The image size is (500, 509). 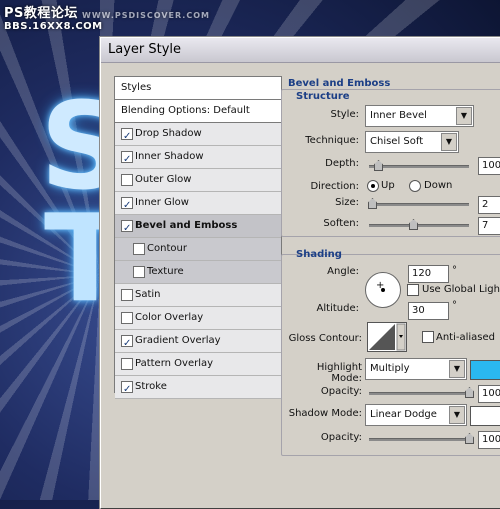 What do you see at coordinates (489, 440) in the screenshot?
I see `shadow-opacity-input: 100` at bounding box center [489, 440].